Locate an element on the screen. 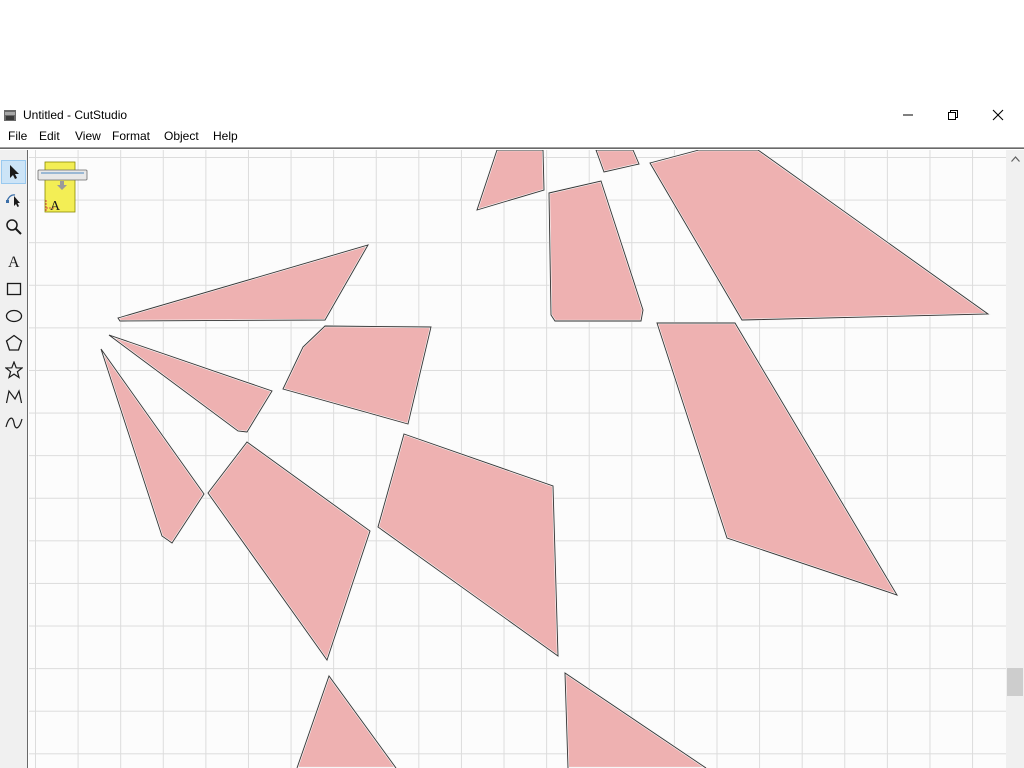 The height and width of the screenshot is (768, 1024). restore-button is located at coordinates (953, 115).